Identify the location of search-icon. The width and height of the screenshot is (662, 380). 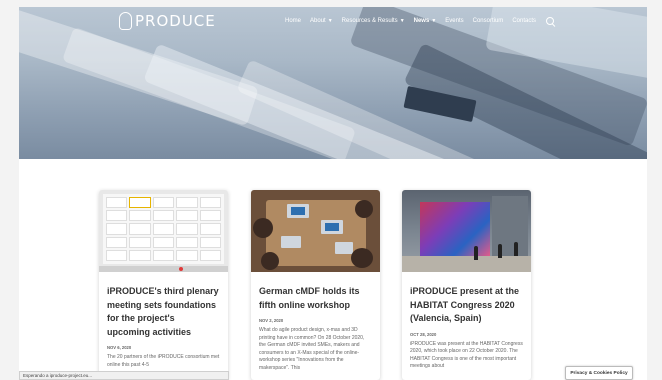
(550, 21).